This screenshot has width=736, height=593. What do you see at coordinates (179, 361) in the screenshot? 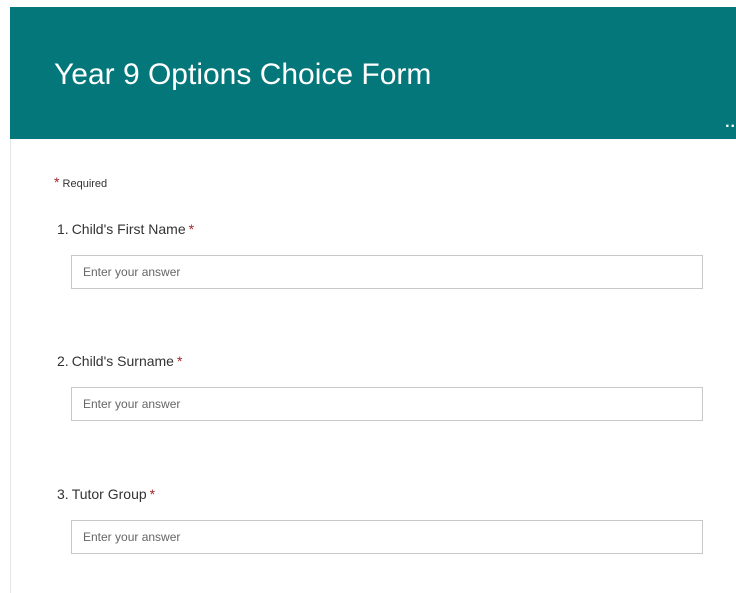
I see `question-2-required-mark: *` at bounding box center [179, 361].